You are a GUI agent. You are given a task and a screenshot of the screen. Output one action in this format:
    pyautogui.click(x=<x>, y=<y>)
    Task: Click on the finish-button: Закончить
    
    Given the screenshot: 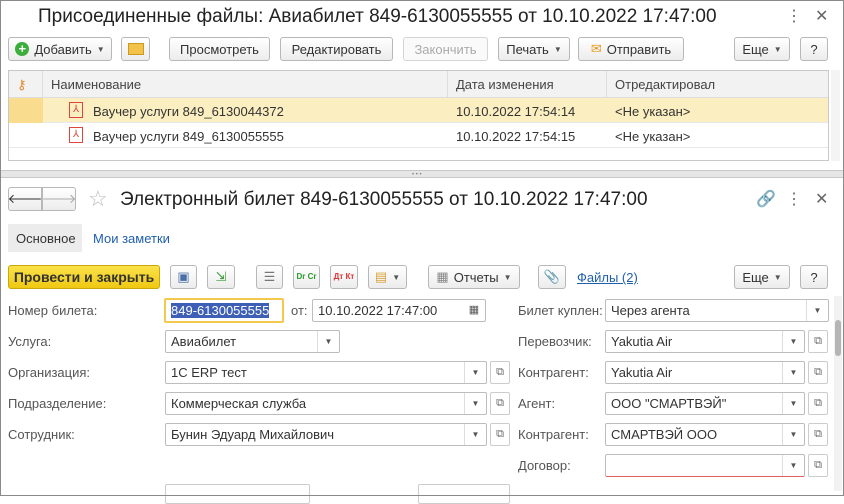 What is the action you would take?
    pyautogui.click(x=445, y=49)
    